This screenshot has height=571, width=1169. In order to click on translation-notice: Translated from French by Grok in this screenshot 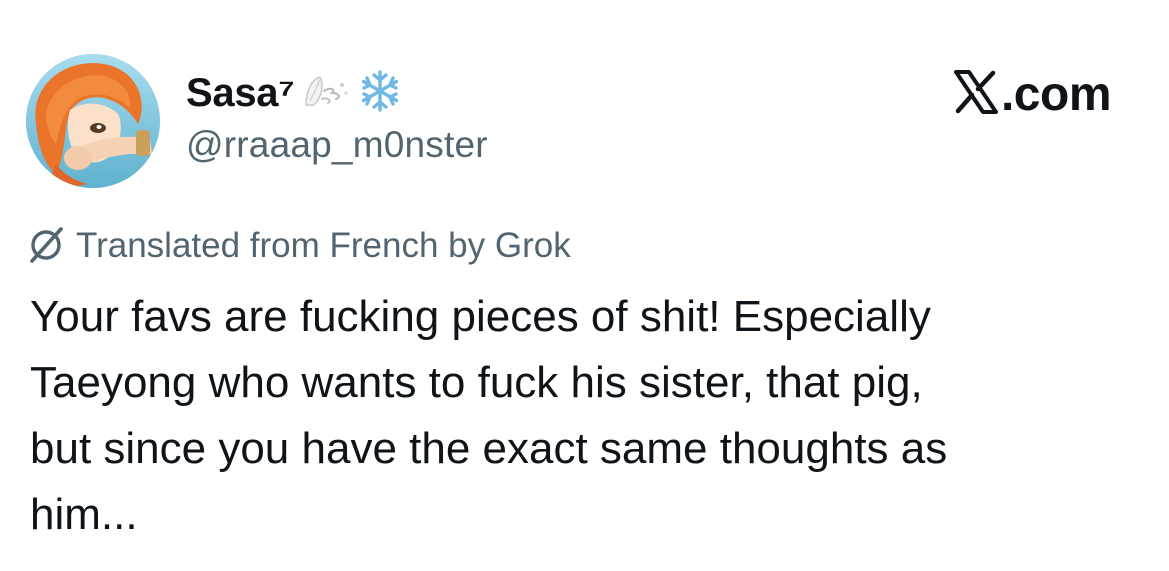, I will do `click(298, 246)`.